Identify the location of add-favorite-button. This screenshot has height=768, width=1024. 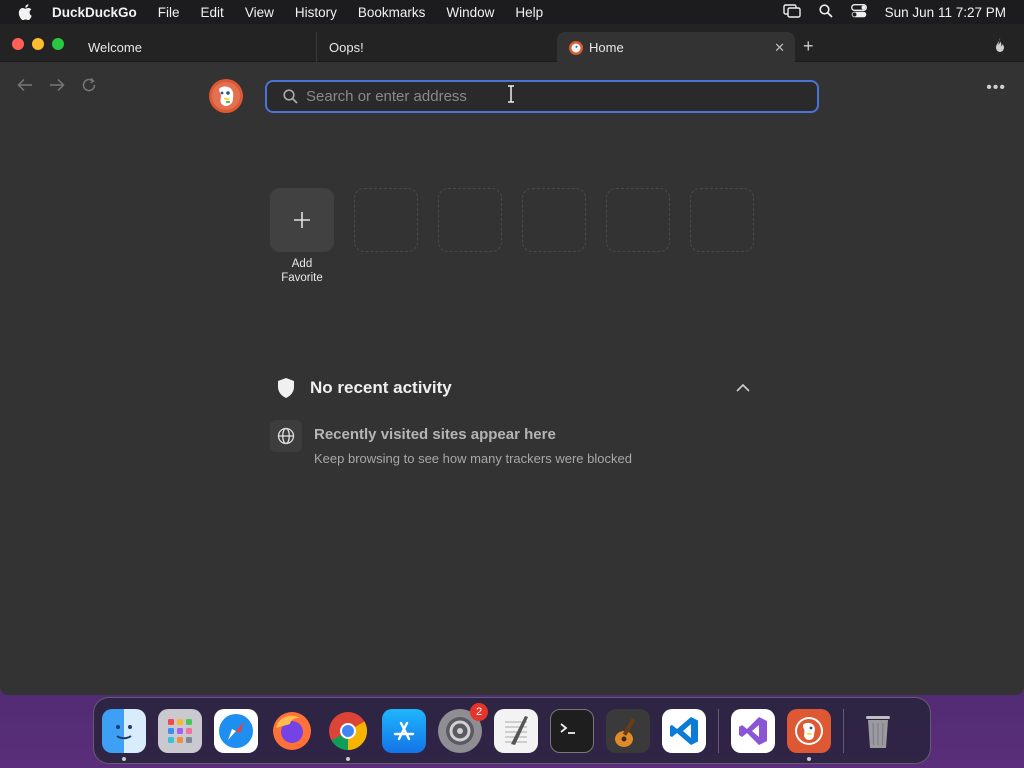
(302, 220).